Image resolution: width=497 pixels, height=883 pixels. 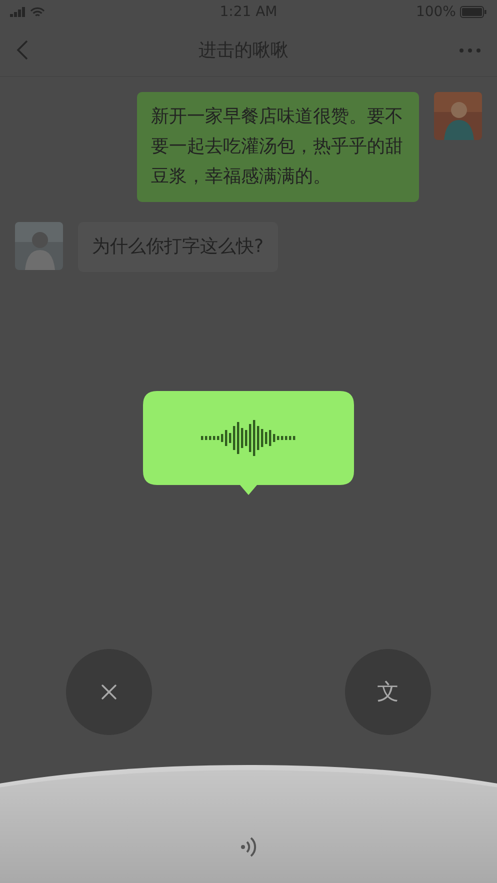 What do you see at coordinates (278, 147) in the screenshot?
I see `message-bubble: 新开一家早餐店味道很赞。要不要一起去吃灌汤包，热乎乎的甜豆浆，幸福感满满的。` at bounding box center [278, 147].